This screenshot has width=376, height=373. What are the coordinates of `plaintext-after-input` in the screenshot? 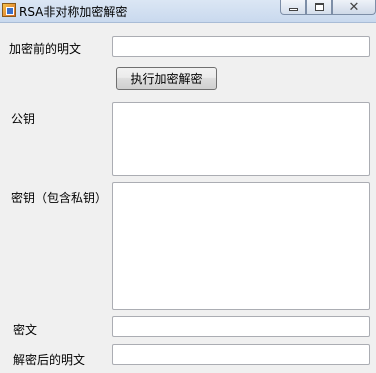 It's located at (241, 354).